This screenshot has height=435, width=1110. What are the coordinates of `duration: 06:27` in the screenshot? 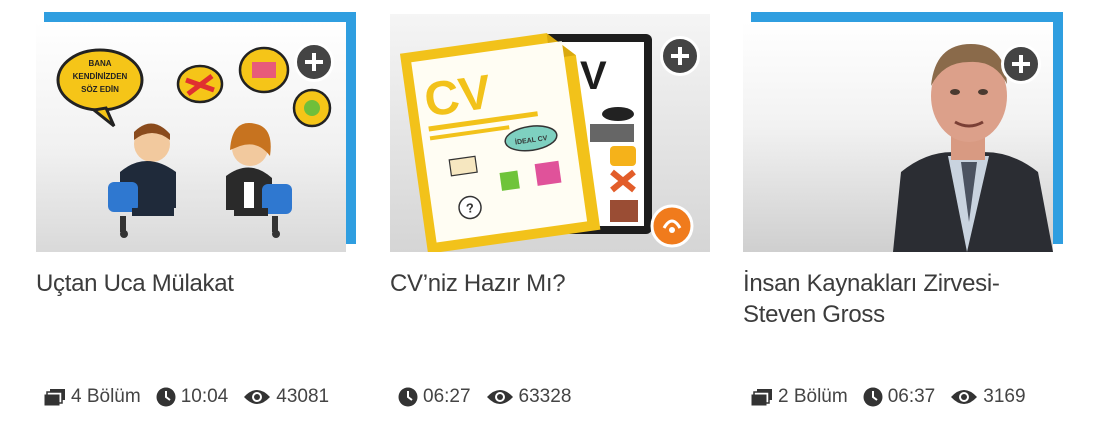 It's located at (434, 397).